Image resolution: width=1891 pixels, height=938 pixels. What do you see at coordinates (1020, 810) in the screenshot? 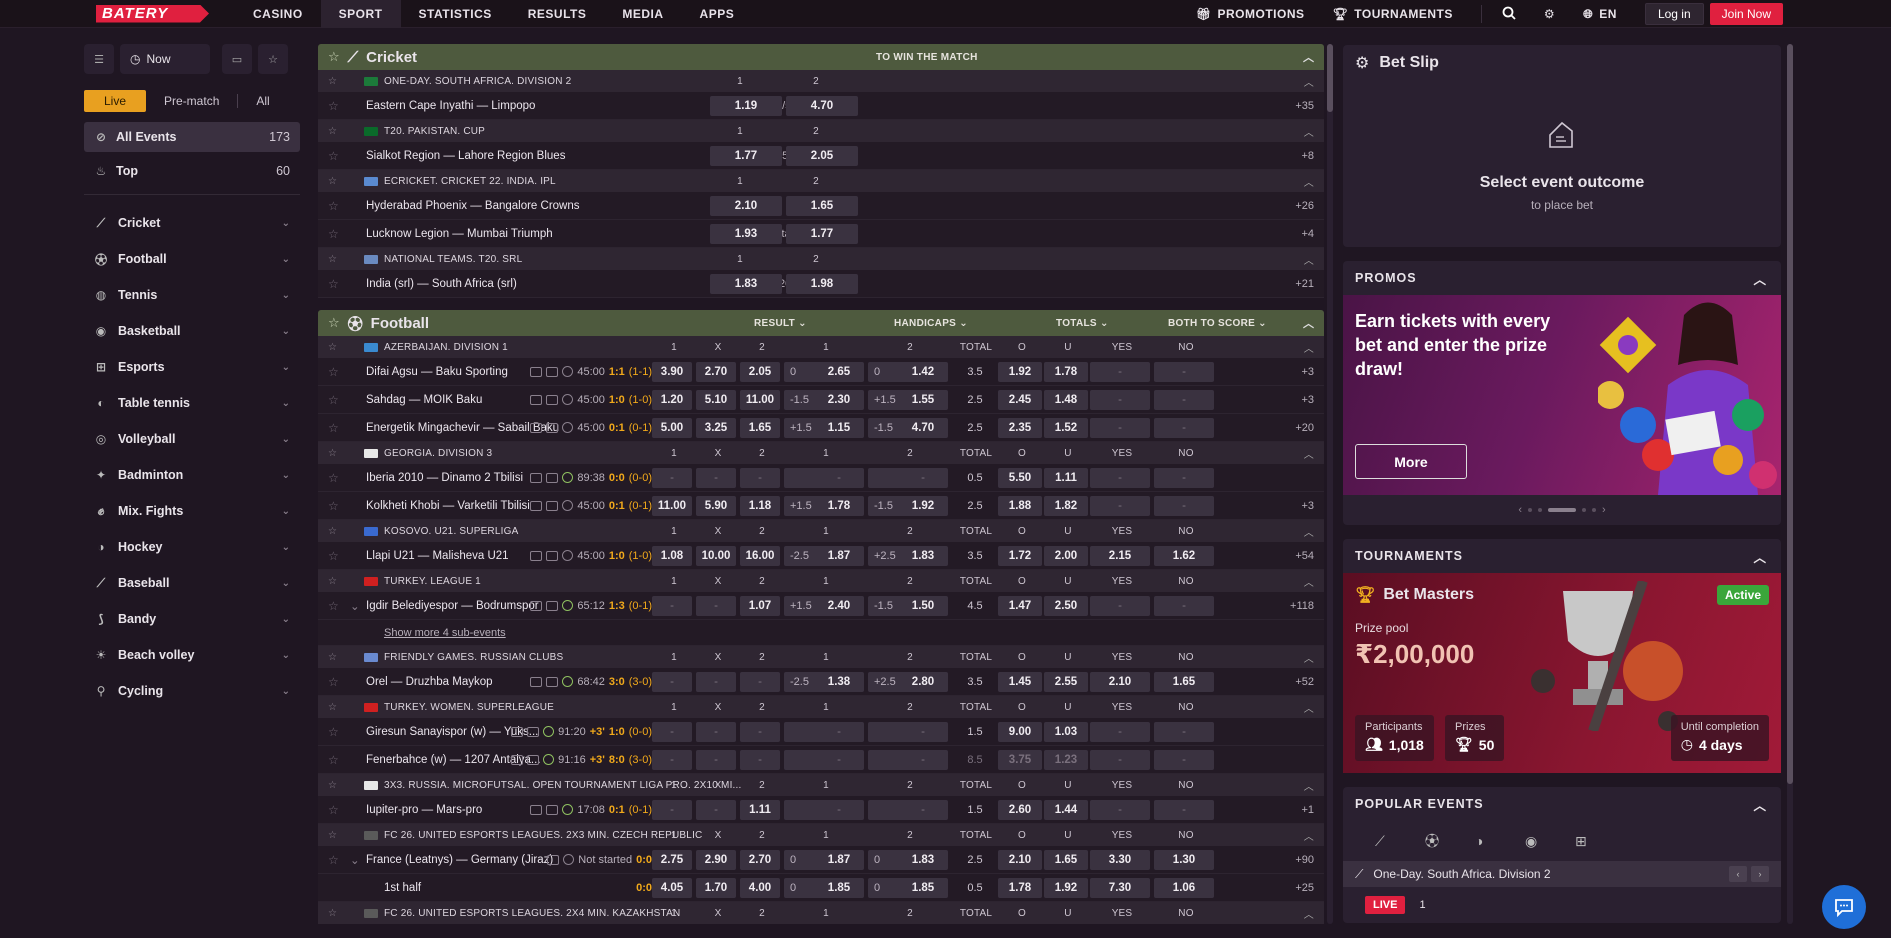
I see `odds-button-o: 2.60` at bounding box center [1020, 810].